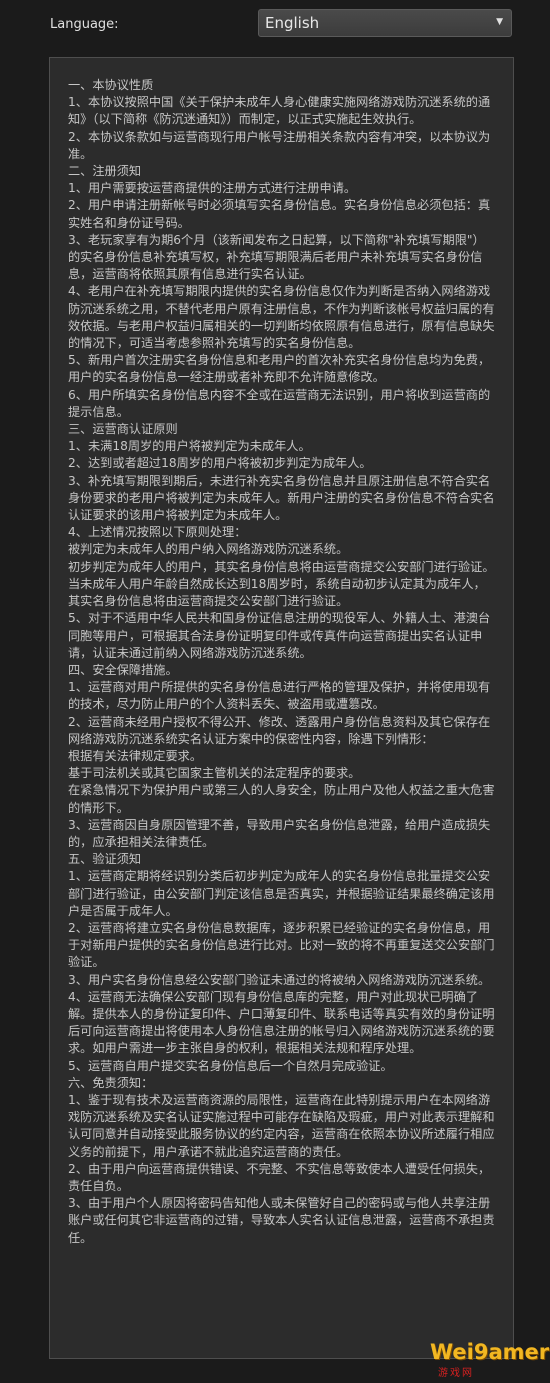 Image resolution: width=550 pixels, height=1383 pixels. I want to click on agreement-paragraph: 2、由于用户向运营商提供错误、不完整、不实信息等致使本人遭受任何损失，责任自负。, so click(279, 1177).